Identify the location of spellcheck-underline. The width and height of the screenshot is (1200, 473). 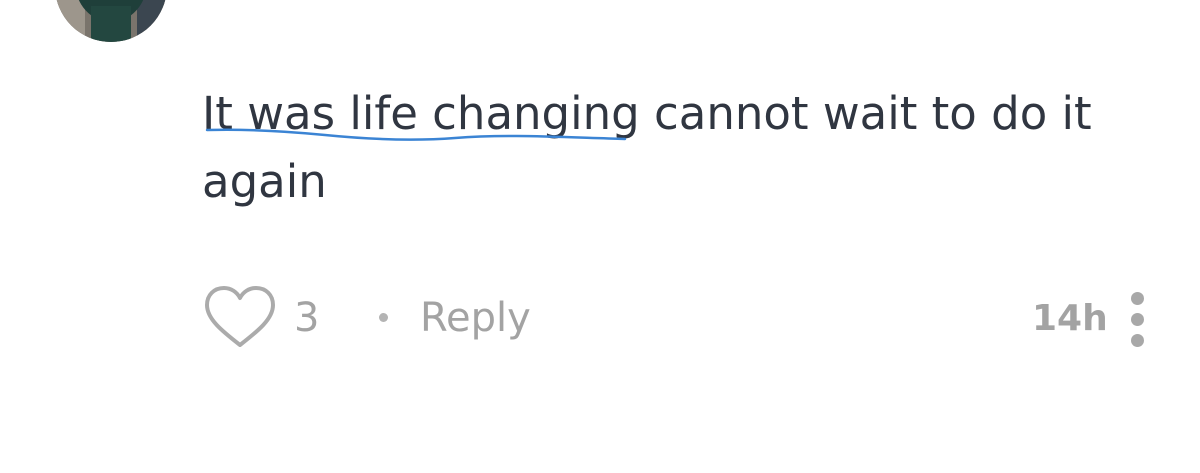
(416, 134).